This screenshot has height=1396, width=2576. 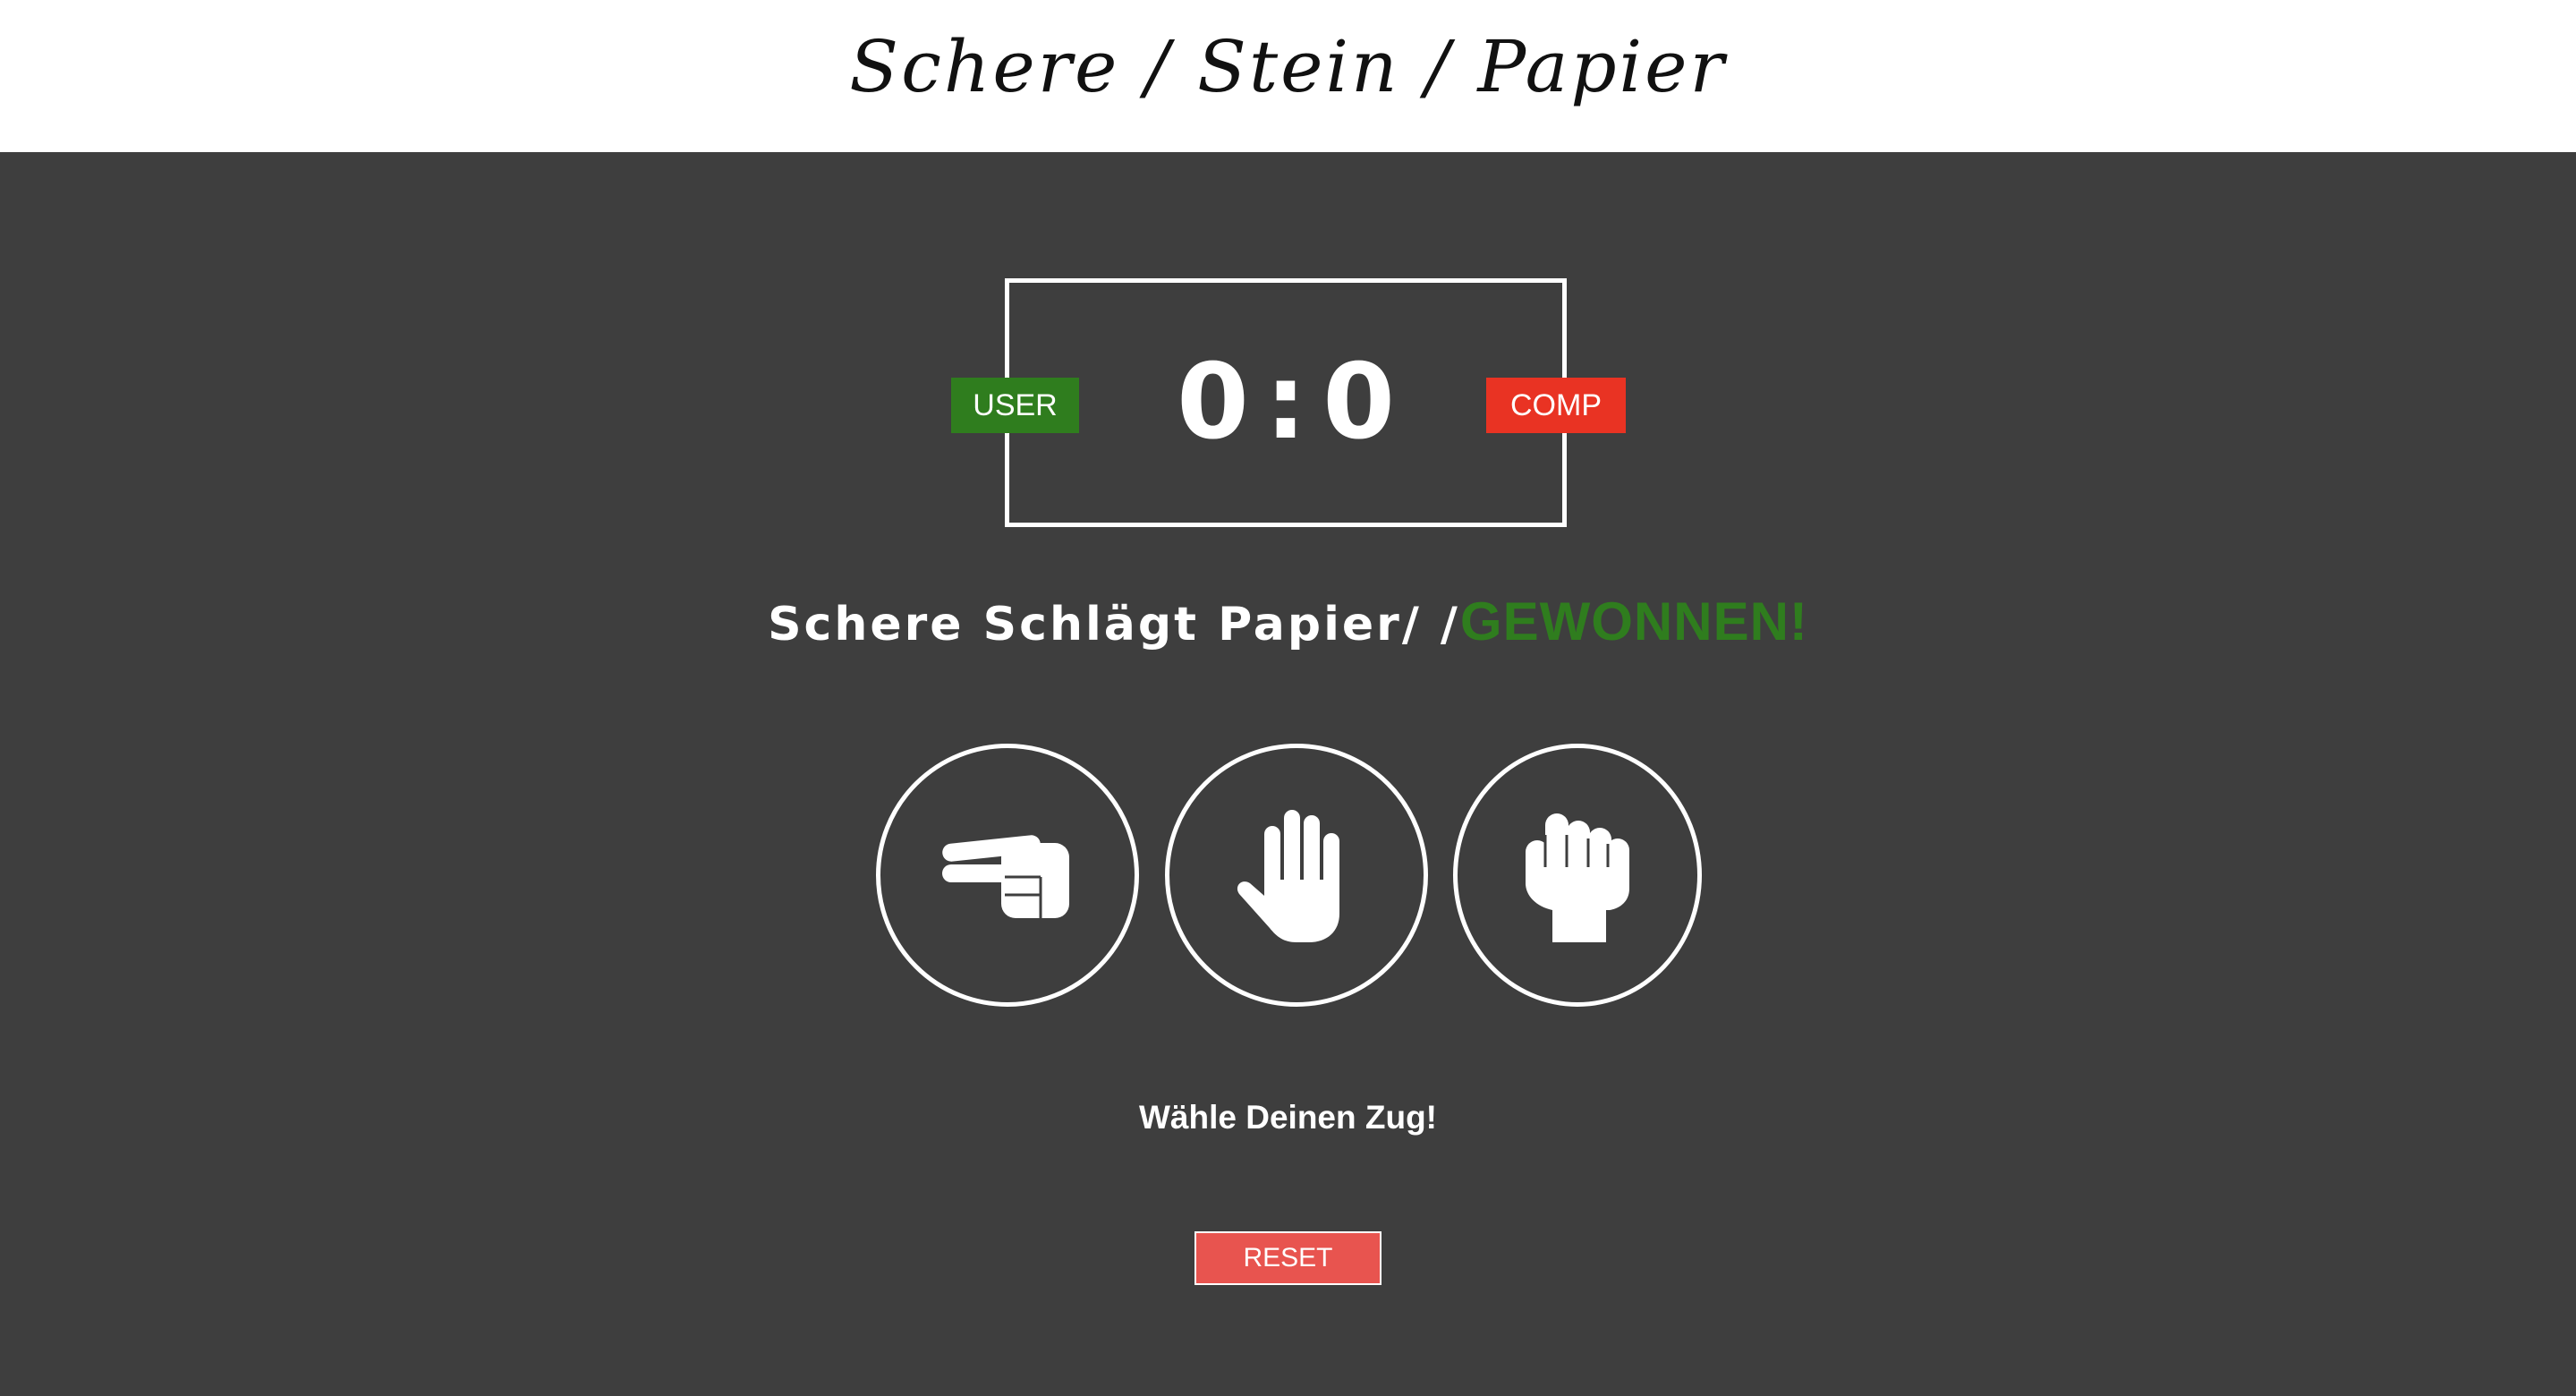 I want to click on result-message: Schere Schlägt Papier/ /GEWONNEN!, so click(x=1288, y=621).